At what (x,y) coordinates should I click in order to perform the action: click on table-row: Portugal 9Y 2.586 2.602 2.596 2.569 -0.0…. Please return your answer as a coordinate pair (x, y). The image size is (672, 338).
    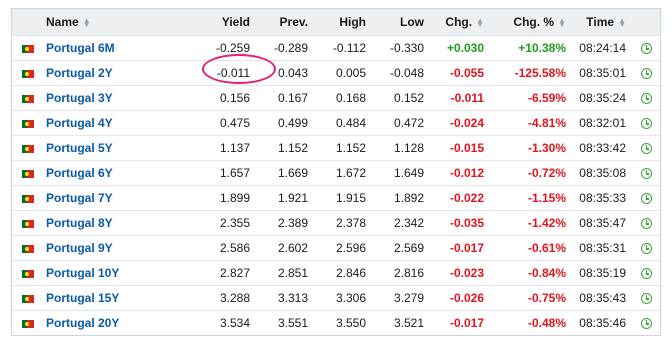
    Looking at the image, I should click on (336, 248).